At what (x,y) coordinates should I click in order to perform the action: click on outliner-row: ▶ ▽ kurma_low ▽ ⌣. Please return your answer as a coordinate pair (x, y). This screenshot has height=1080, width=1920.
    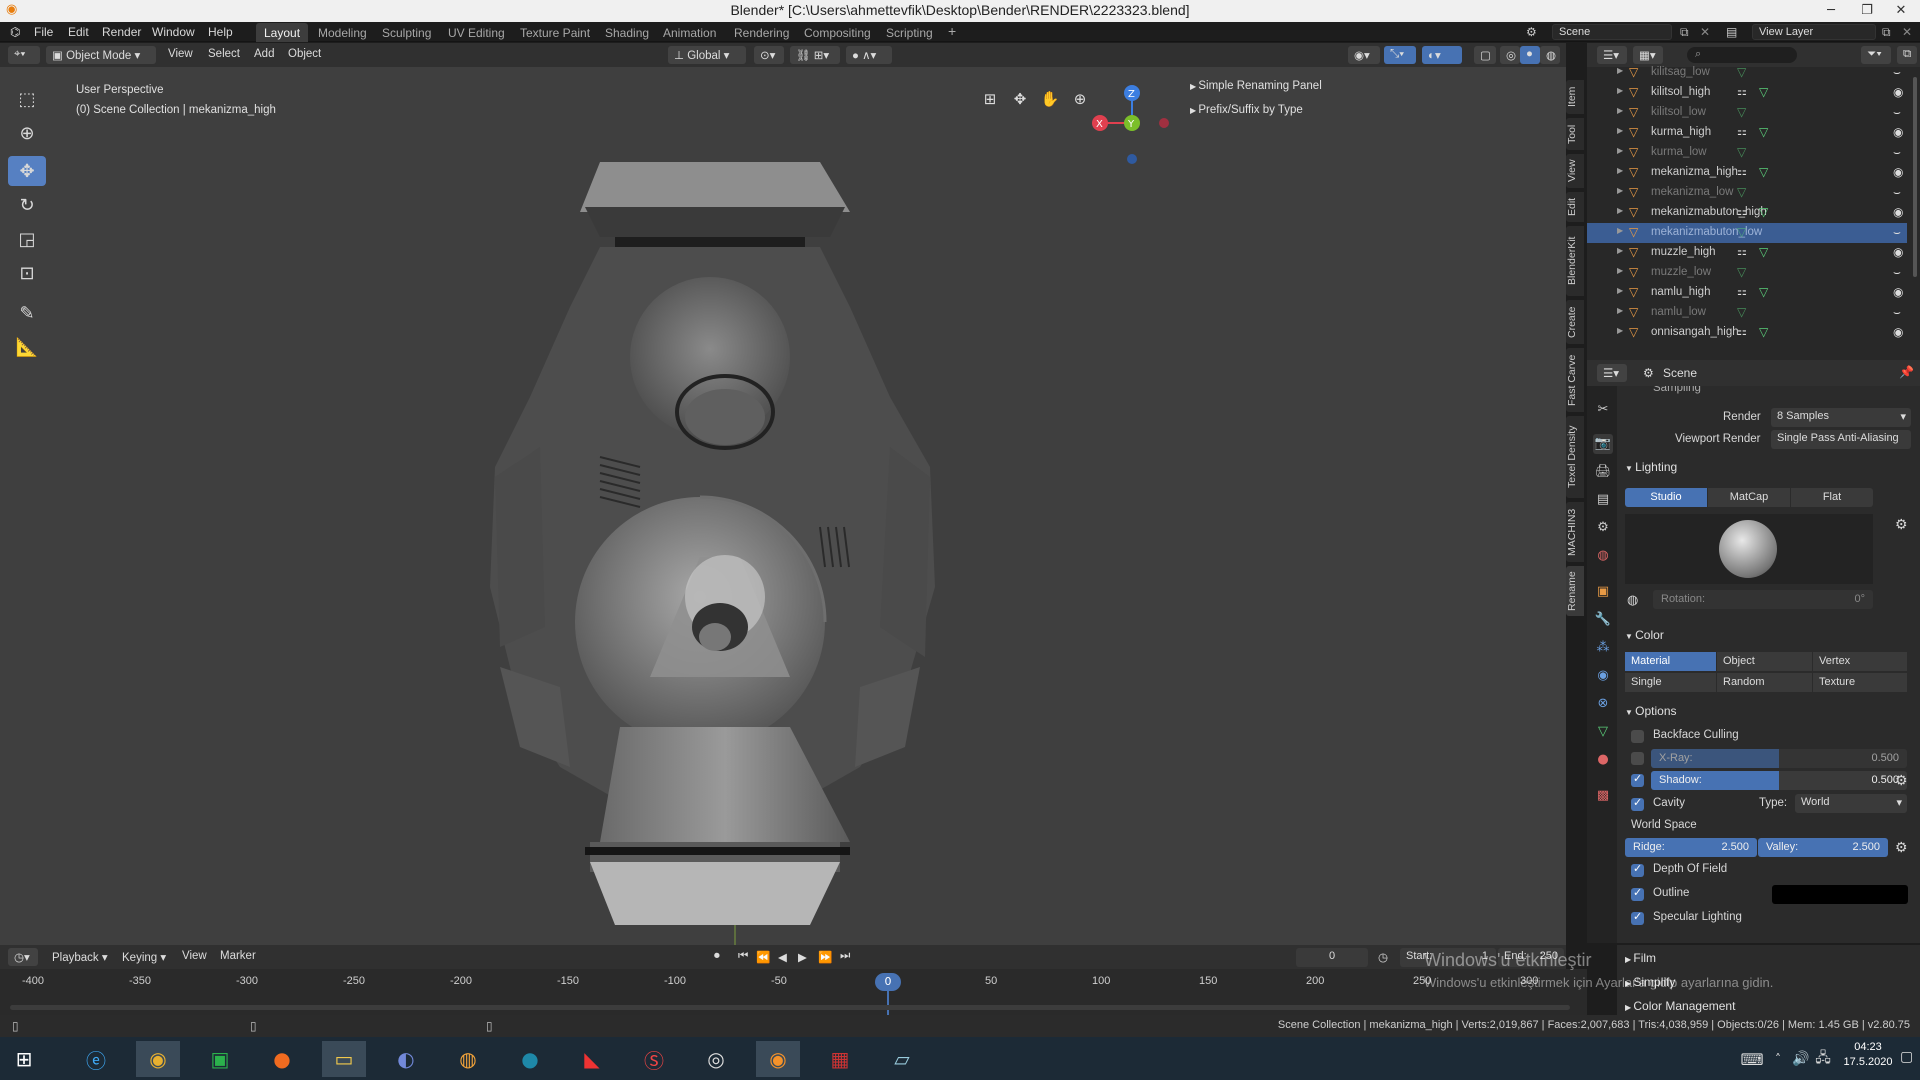
    Looking at the image, I should click on (1747, 153).